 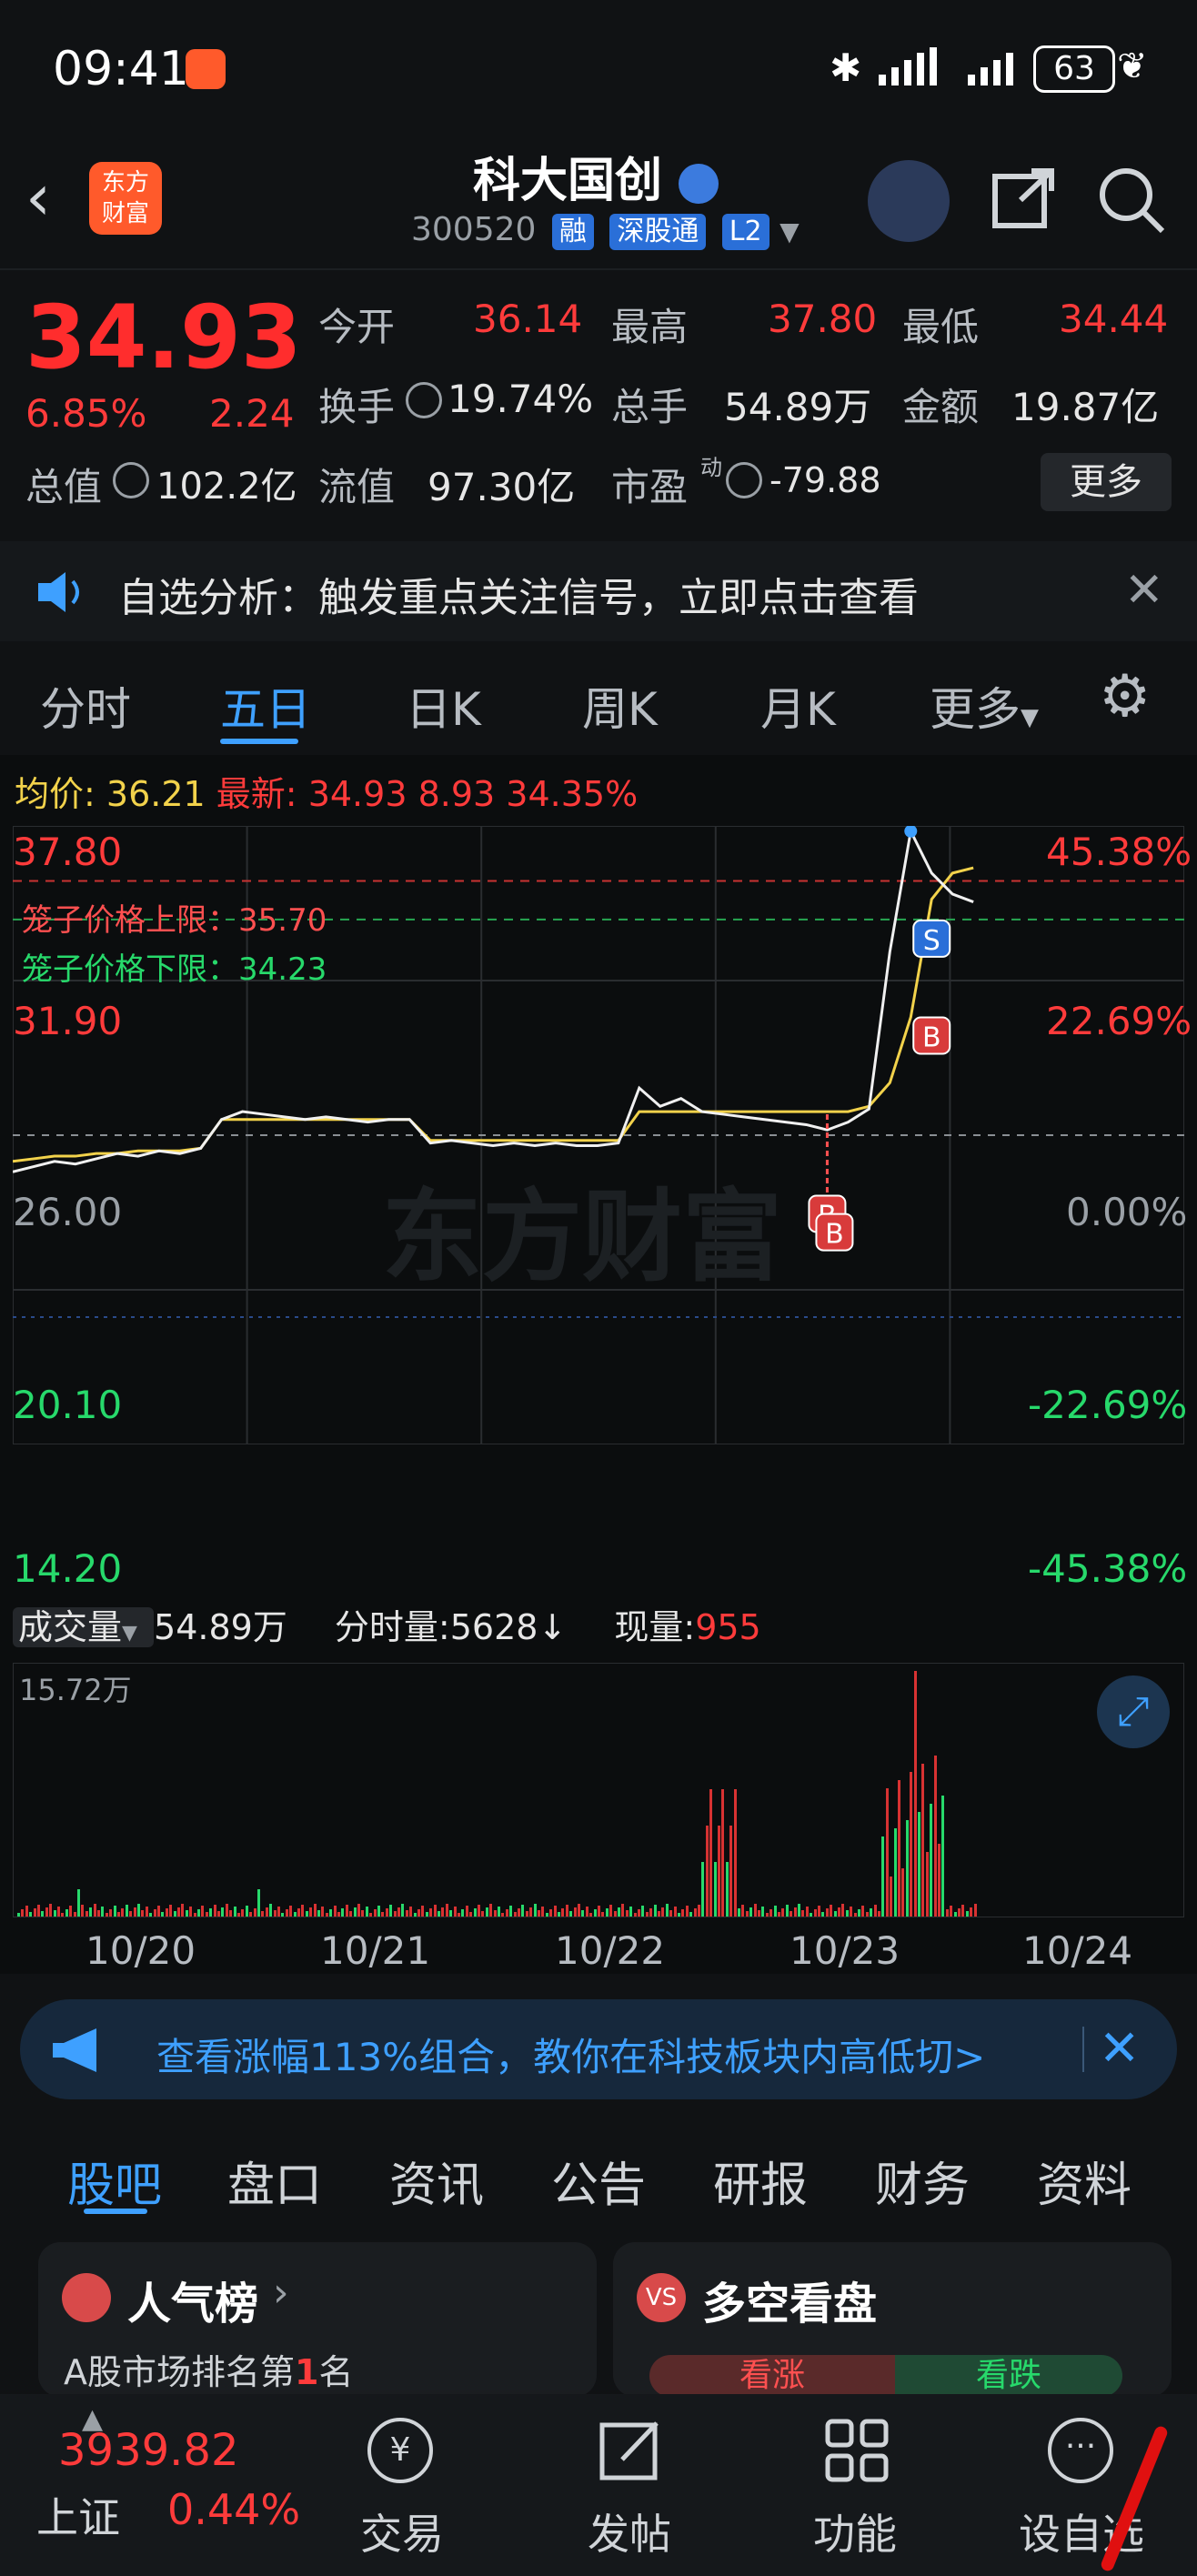 I want to click on change-amount: 2.24, so click(x=252, y=413).